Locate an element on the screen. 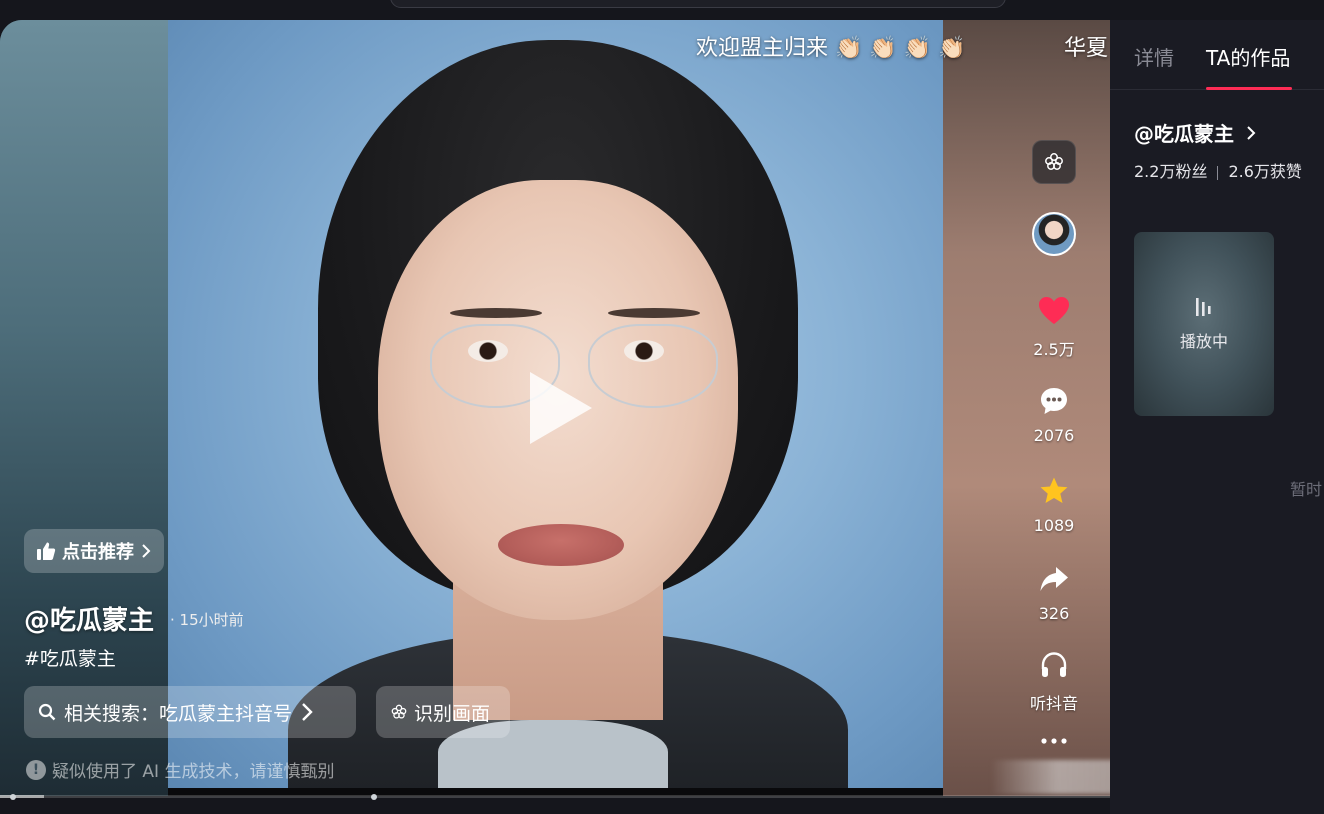  share-button: 326 is located at coordinates (1054, 593).